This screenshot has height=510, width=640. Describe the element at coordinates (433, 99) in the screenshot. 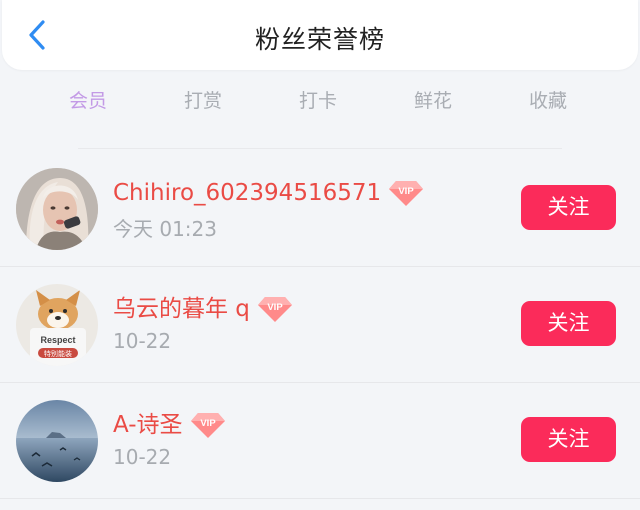

I see `tab-flowers: 鲜花` at that location.